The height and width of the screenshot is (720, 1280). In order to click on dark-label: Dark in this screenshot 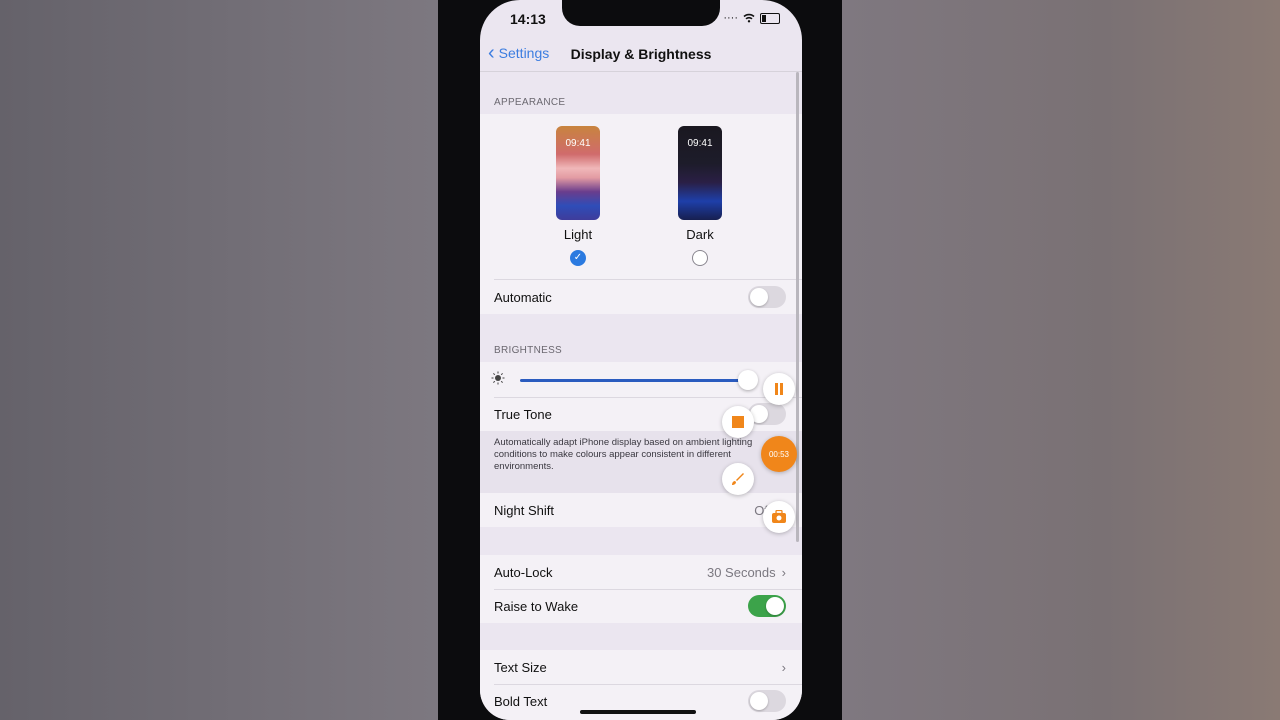, I will do `click(700, 234)`.